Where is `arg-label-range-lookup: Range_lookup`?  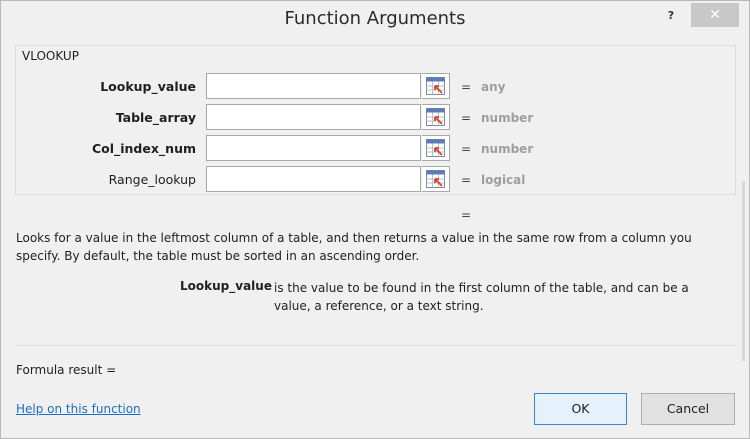 arg-label-range-lookup: Range_lookup is located at coordinates (152, 179).